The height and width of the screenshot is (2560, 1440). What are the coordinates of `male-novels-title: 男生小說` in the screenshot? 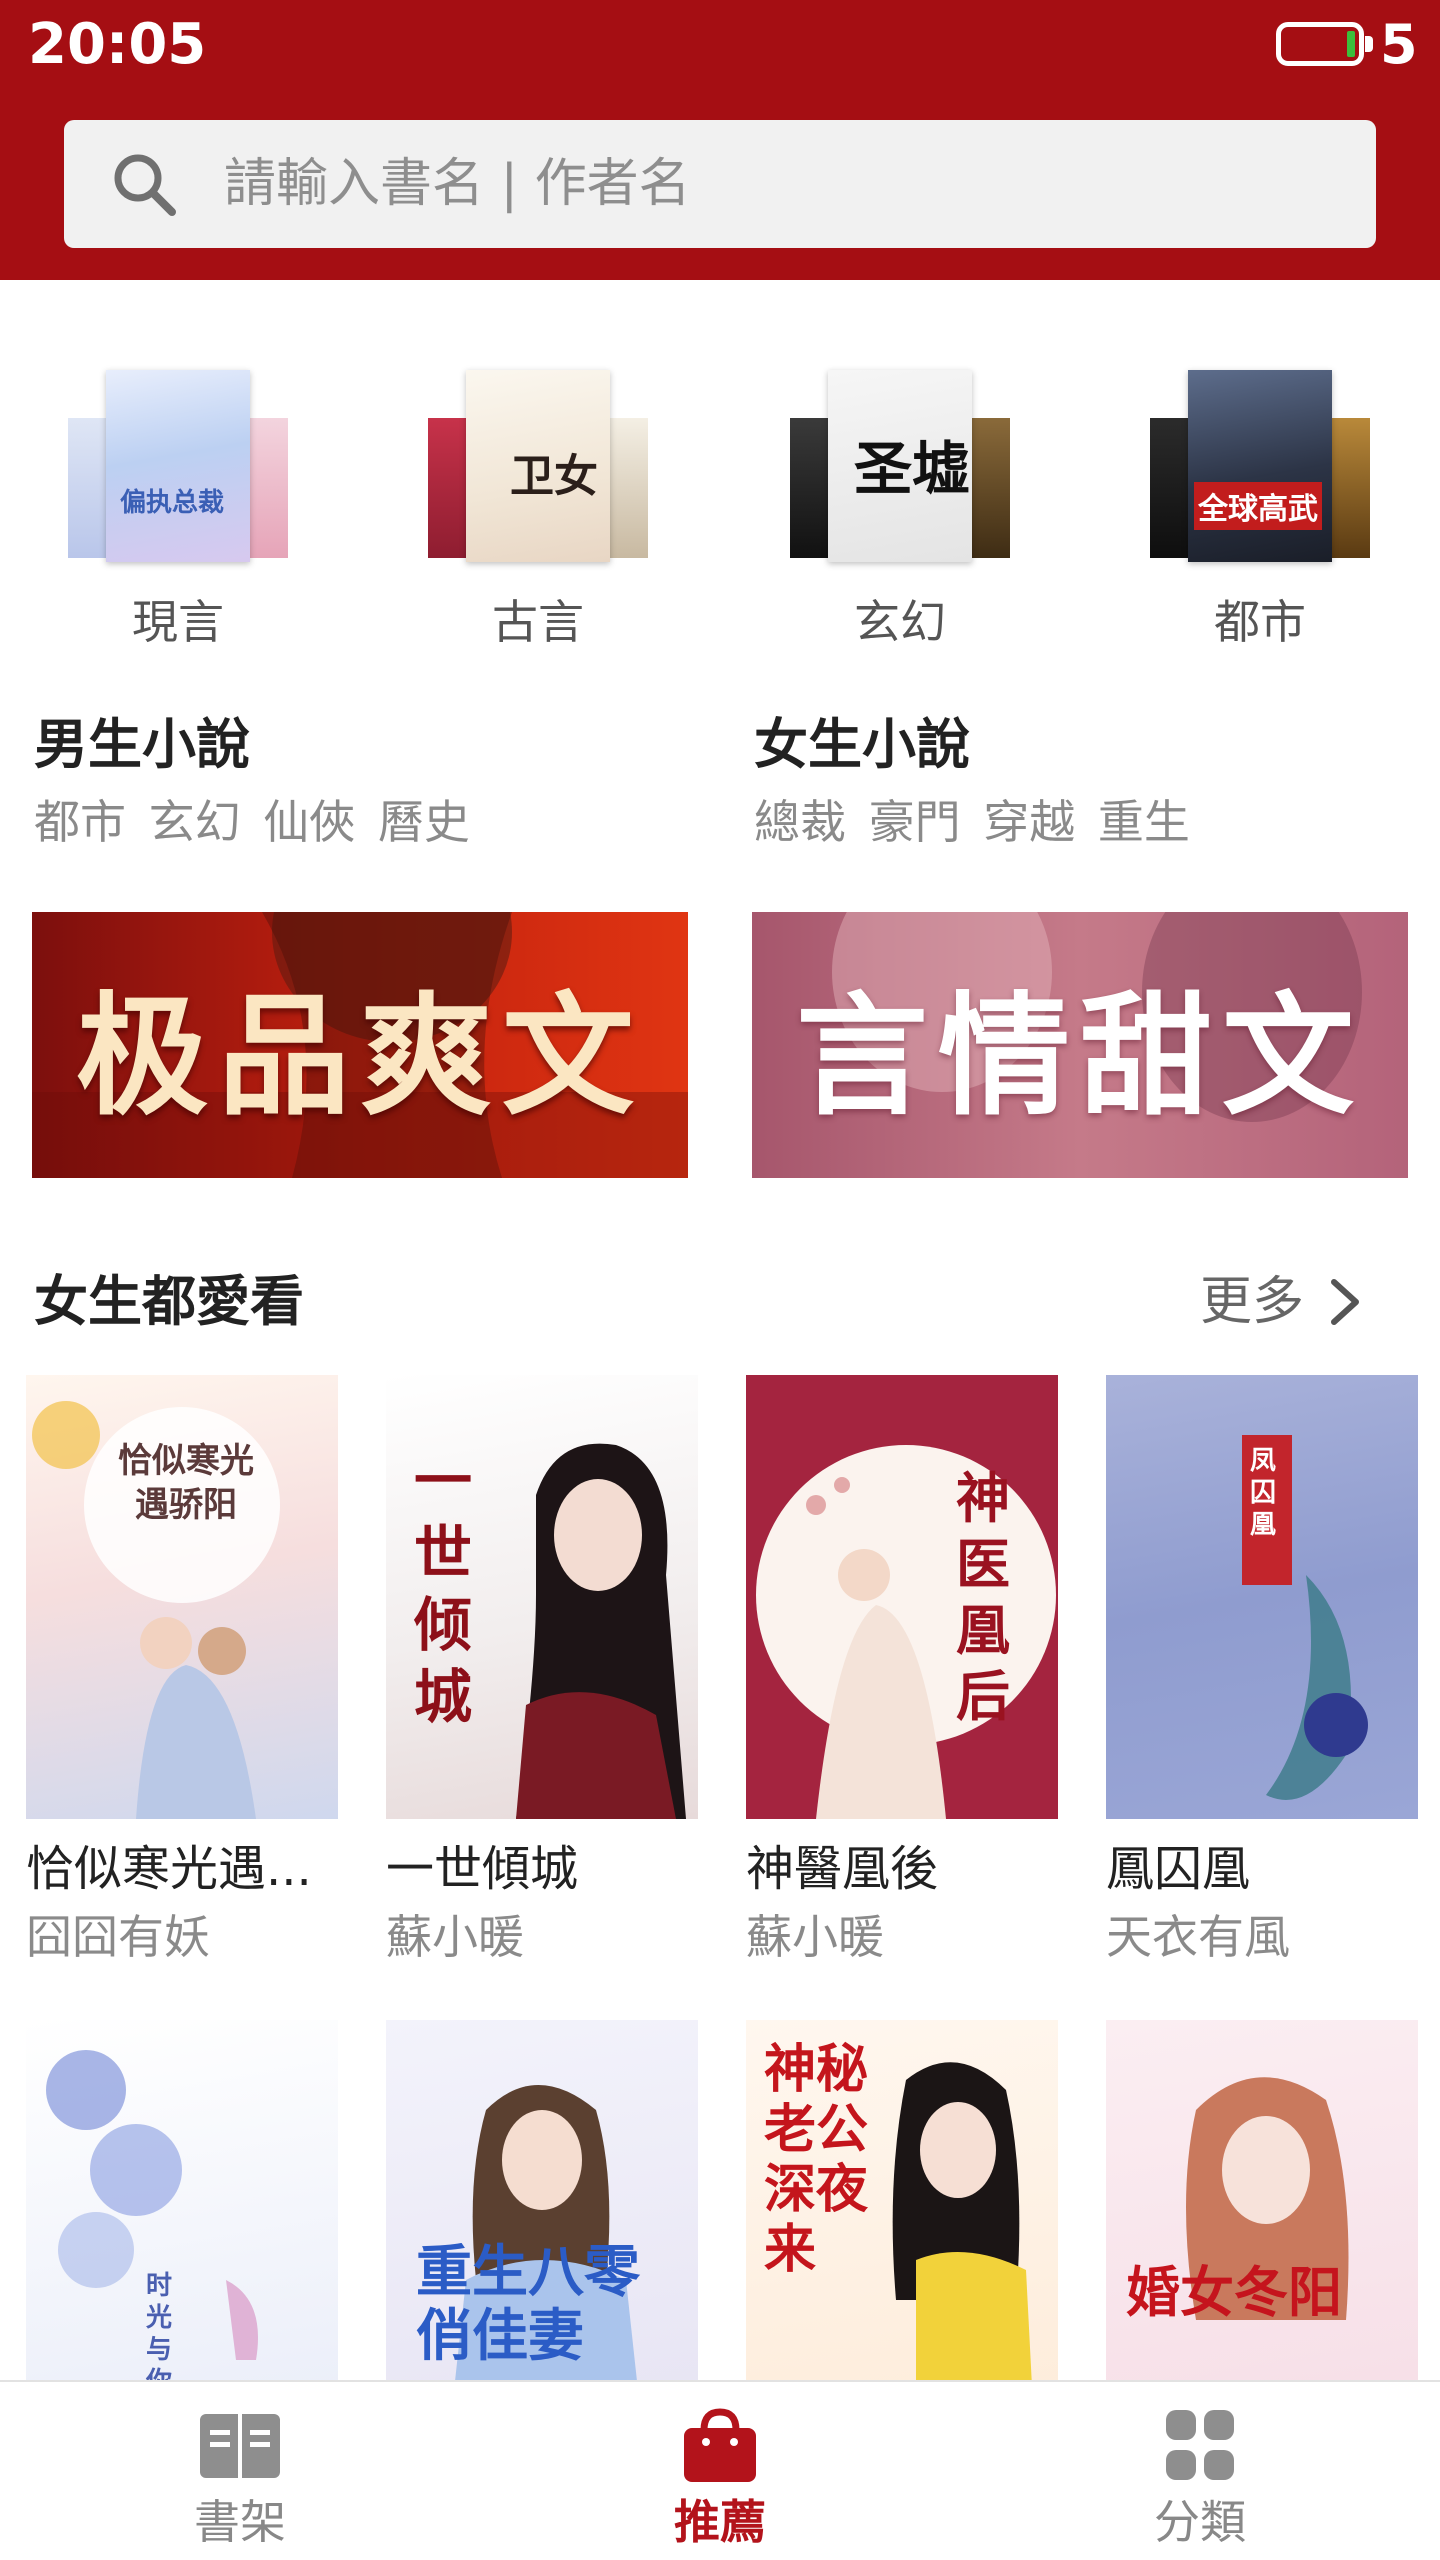 It's located at (142, 744).